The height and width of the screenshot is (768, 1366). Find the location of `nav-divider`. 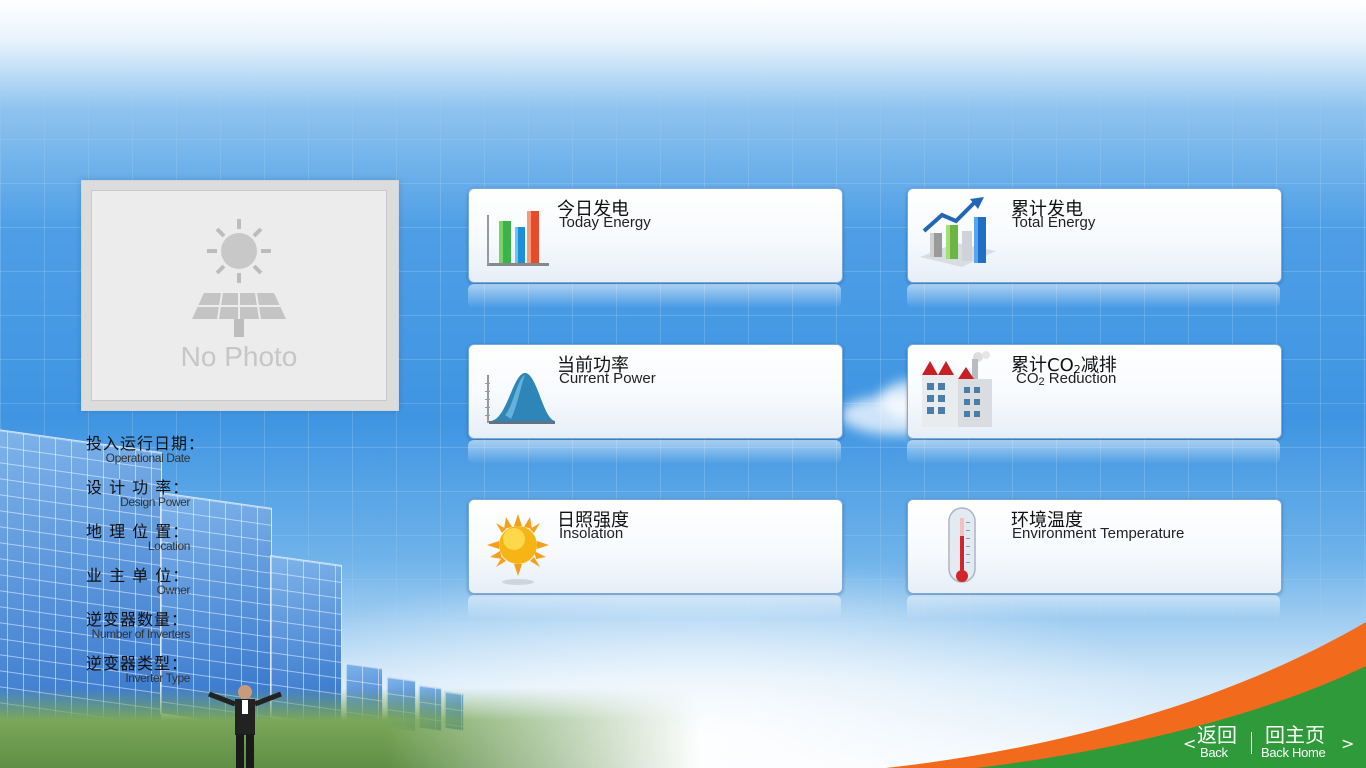

nav-divider is located at coordinates (1251, 743).